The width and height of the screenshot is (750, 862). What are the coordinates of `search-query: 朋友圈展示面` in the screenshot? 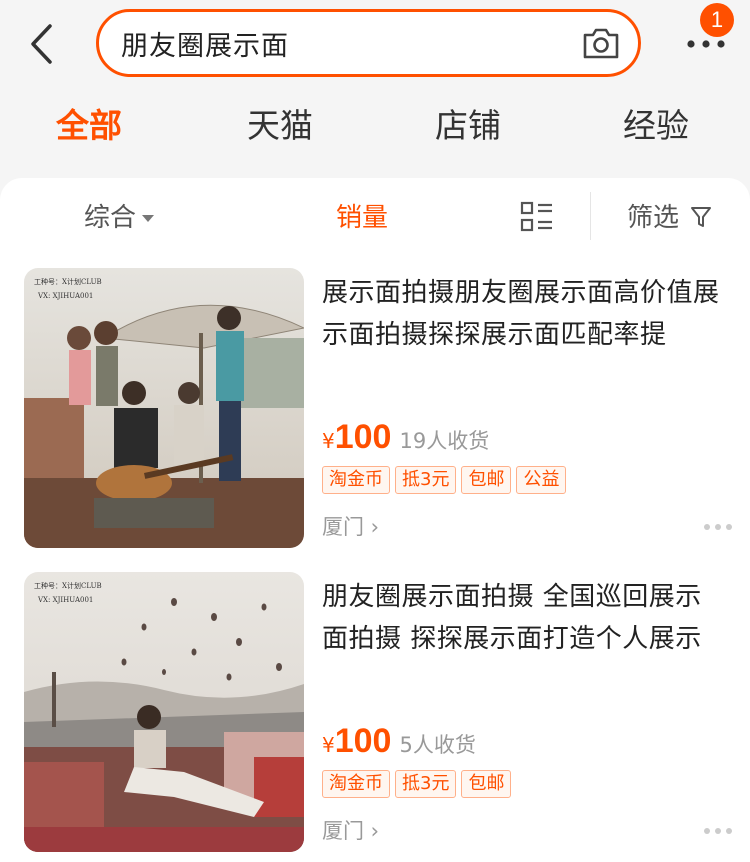 It's located at (205, 46).